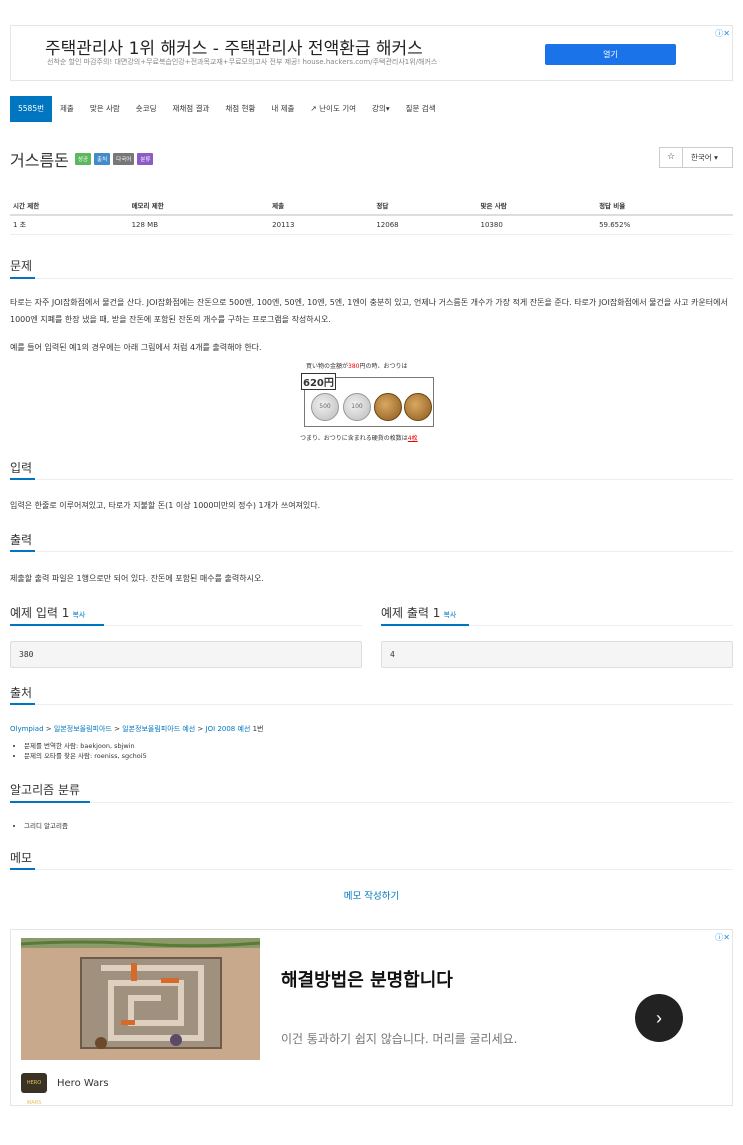 The width and height of the screenshot is (743, 1145). Describe the element at coordinates (338, 108) in the screenshot. I see `nav-difficulty-label: 난이도 기여` at that location.